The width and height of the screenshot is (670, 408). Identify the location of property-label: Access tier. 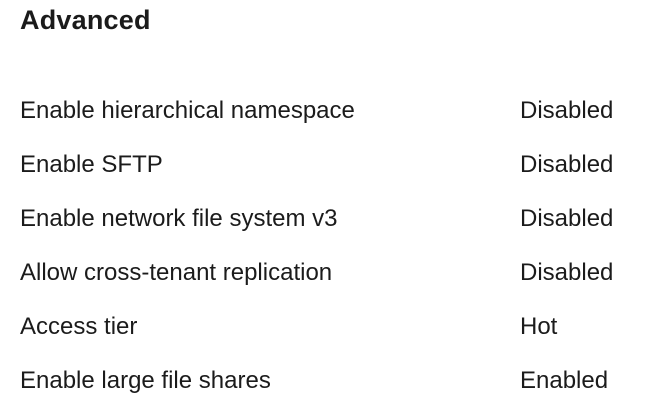
(79, 326).